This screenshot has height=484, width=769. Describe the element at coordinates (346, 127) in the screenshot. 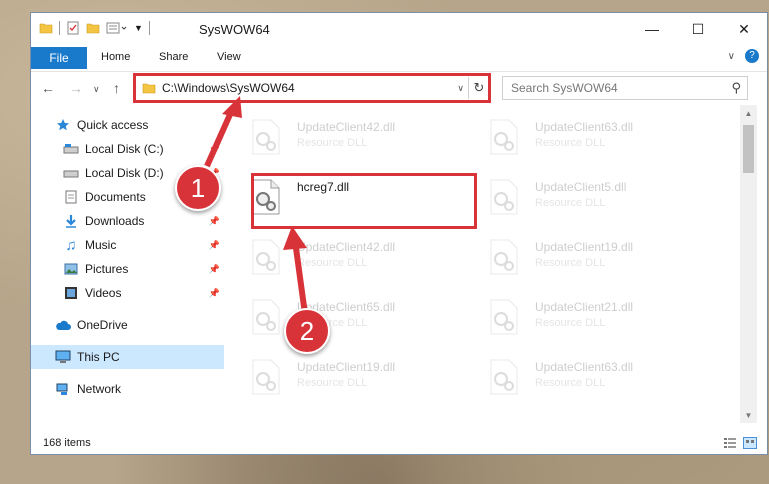

I see `file-name: UpdateClient42.dll` at that location.